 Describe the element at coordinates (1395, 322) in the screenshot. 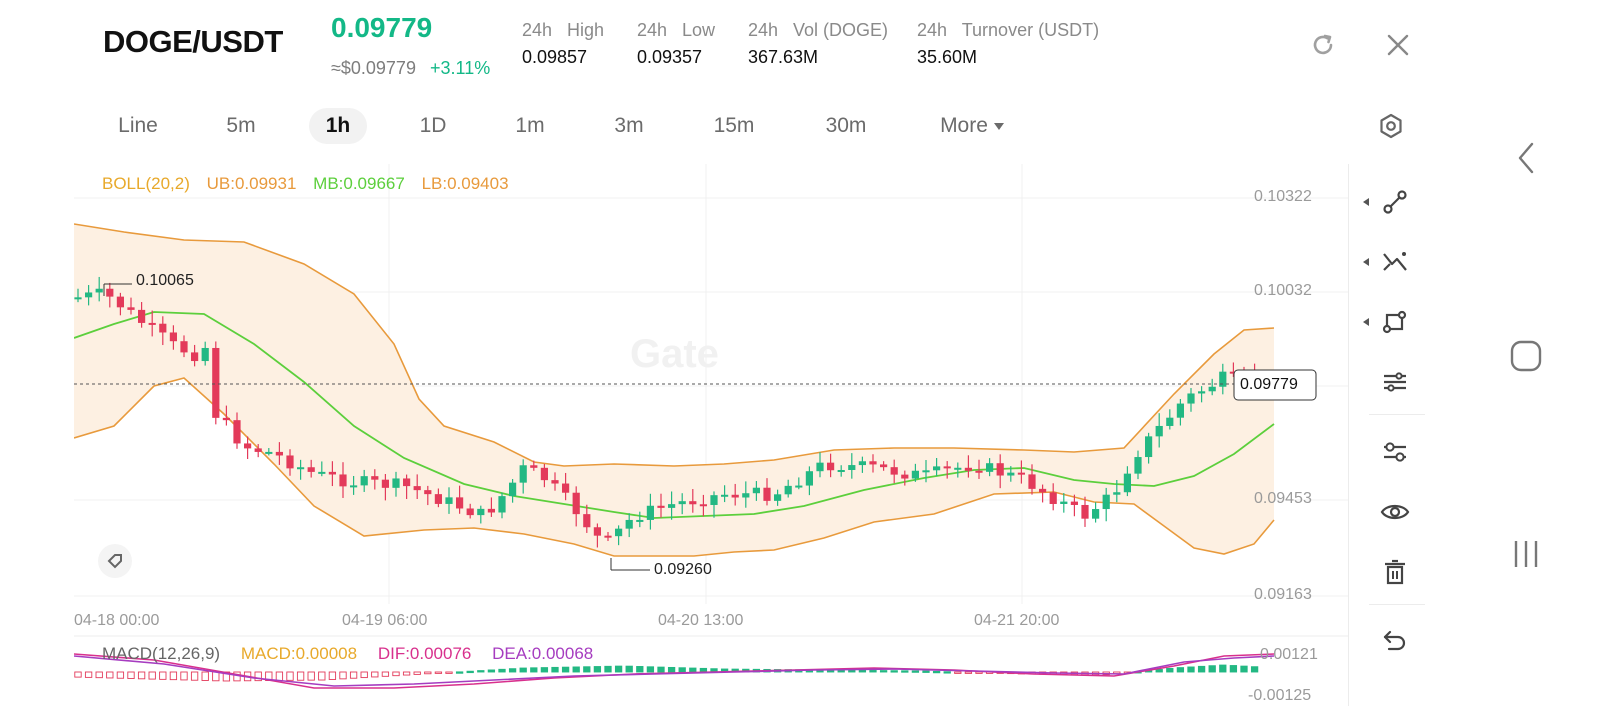

I see `shape-tool-icon` at that location.